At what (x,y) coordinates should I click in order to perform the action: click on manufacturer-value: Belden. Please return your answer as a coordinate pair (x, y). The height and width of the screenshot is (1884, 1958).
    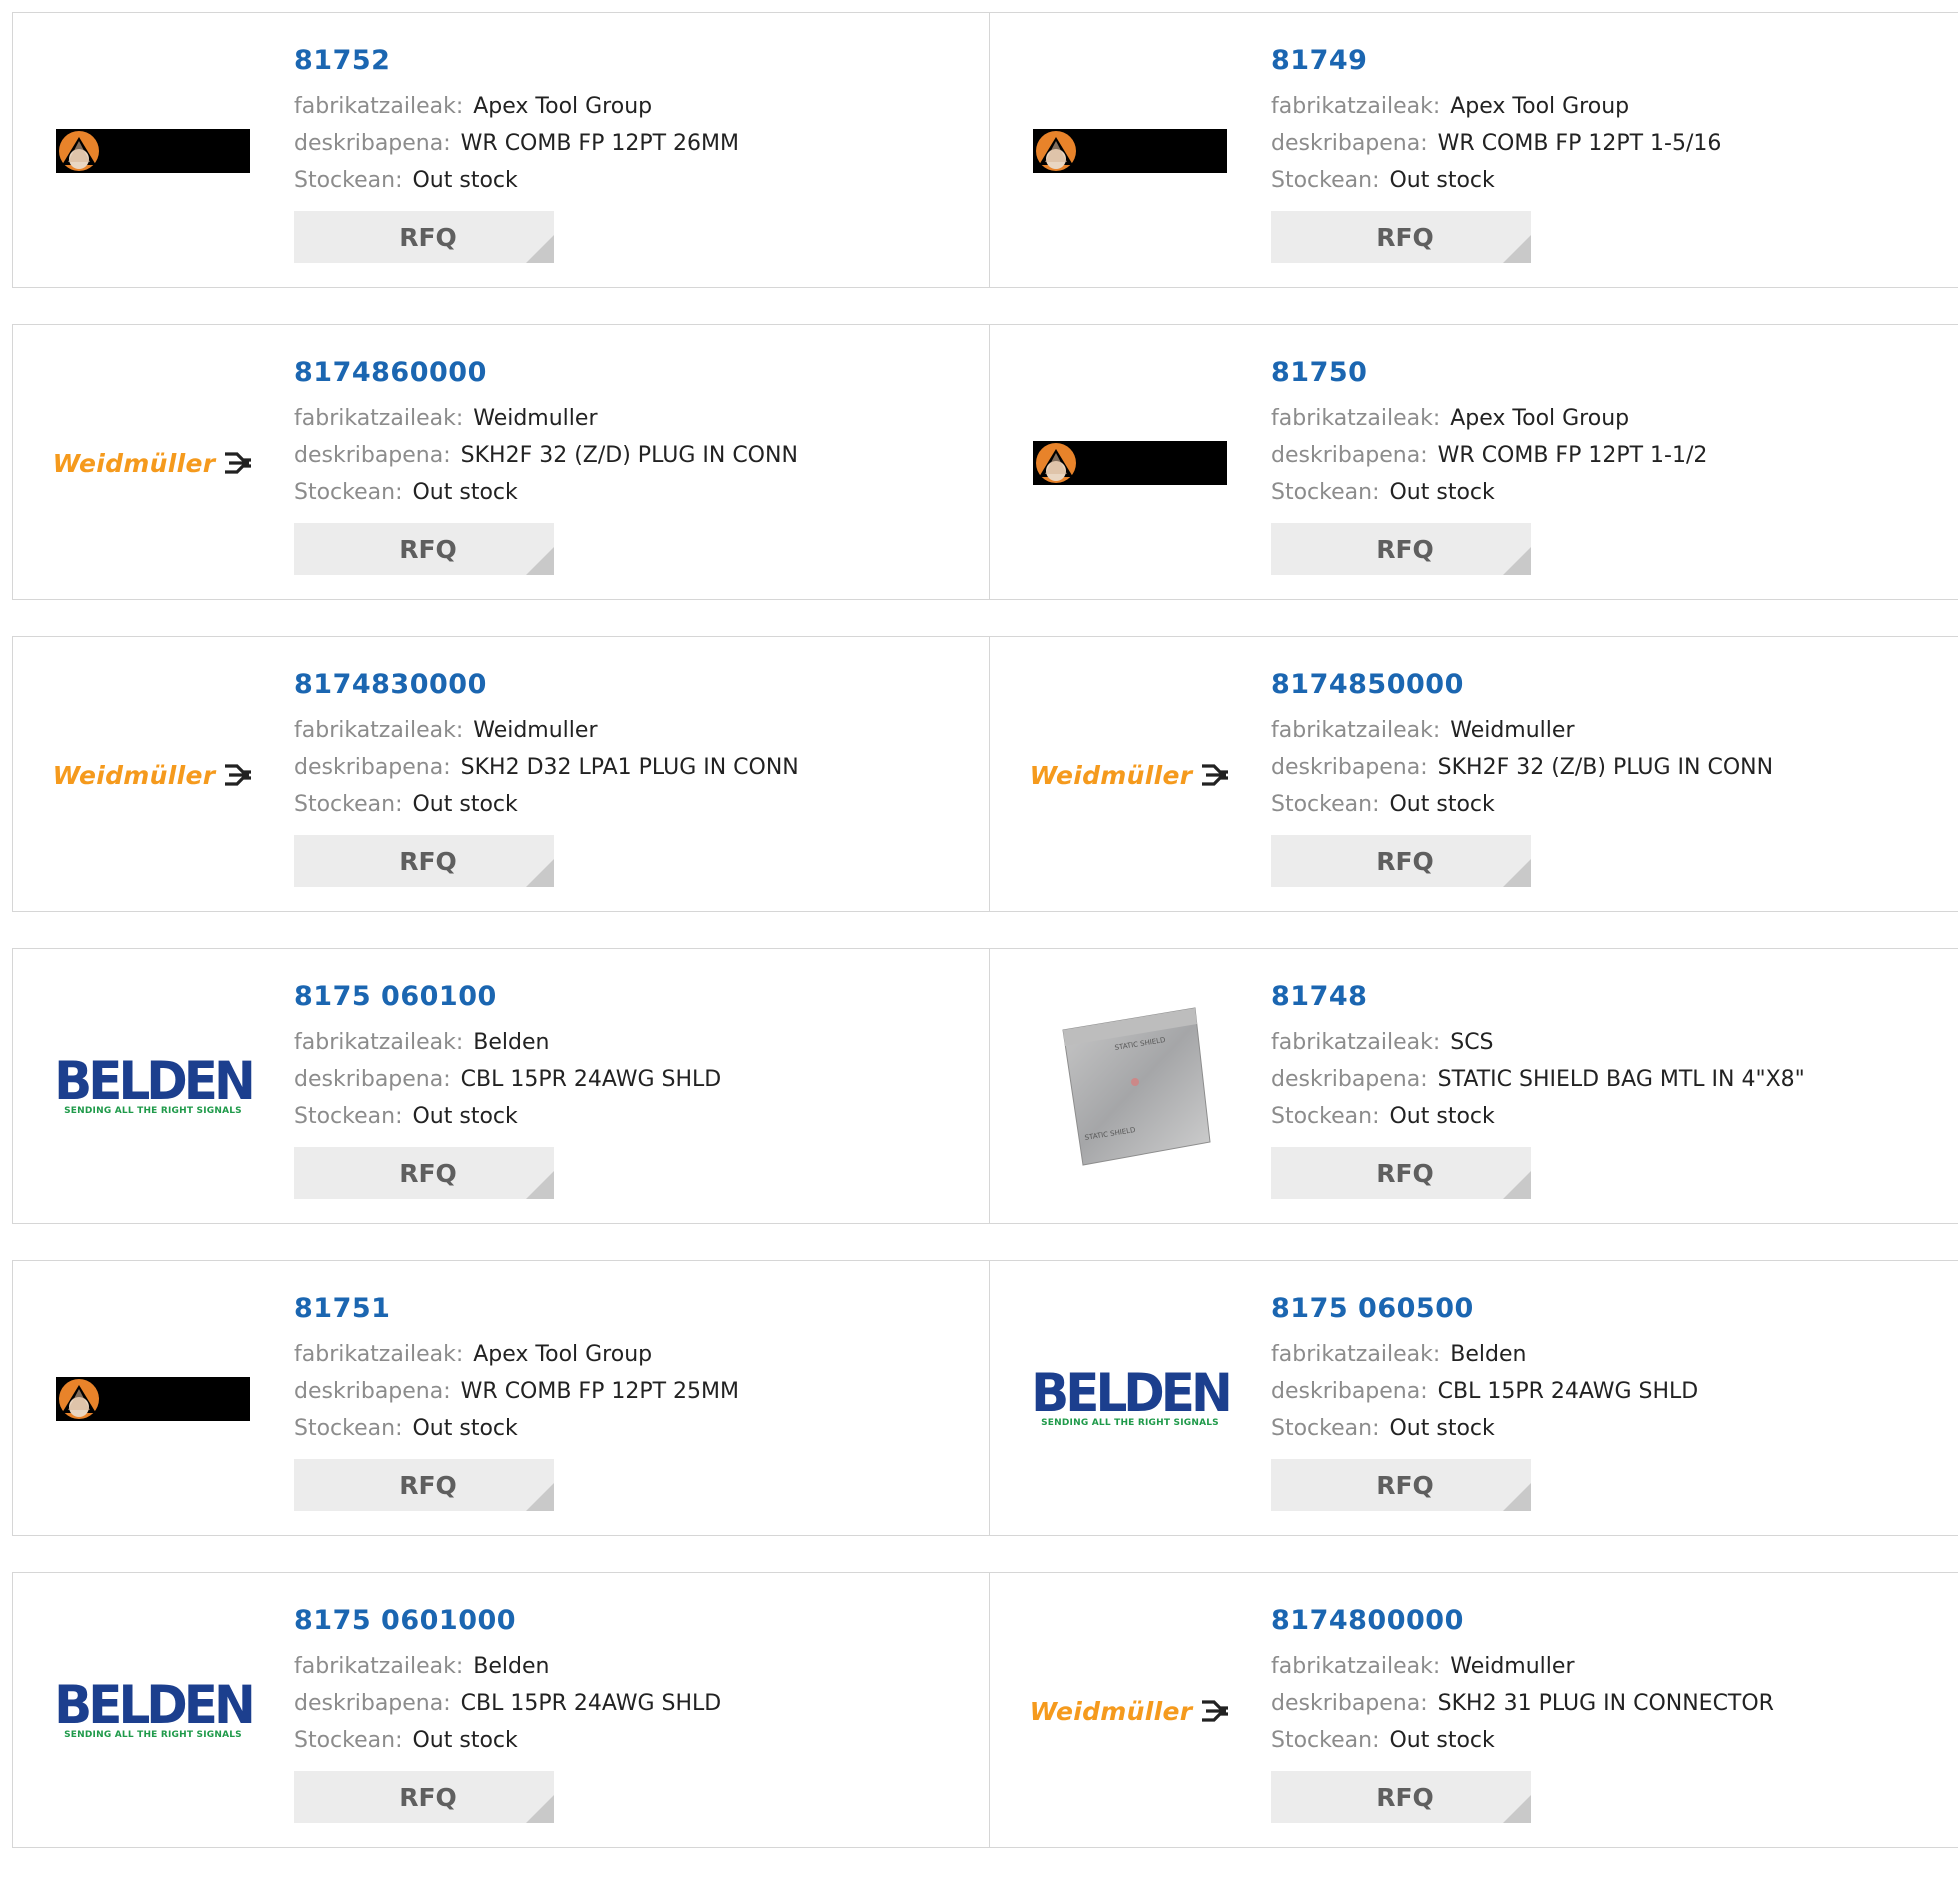
    Looking at the image, I should click on (1488, 1354).